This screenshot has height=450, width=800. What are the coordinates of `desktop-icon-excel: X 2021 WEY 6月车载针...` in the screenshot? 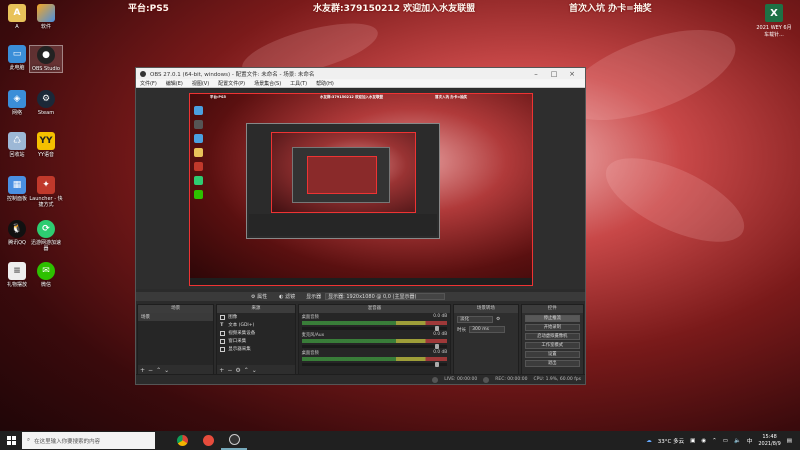 It's located at (774, 21).